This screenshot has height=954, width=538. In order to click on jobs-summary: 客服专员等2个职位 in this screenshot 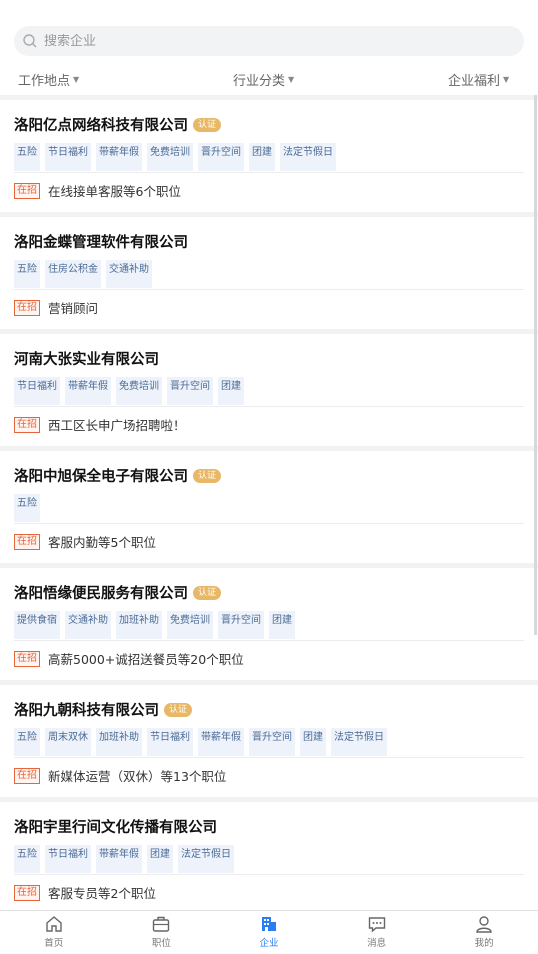, I will do `click(102, 893)`.